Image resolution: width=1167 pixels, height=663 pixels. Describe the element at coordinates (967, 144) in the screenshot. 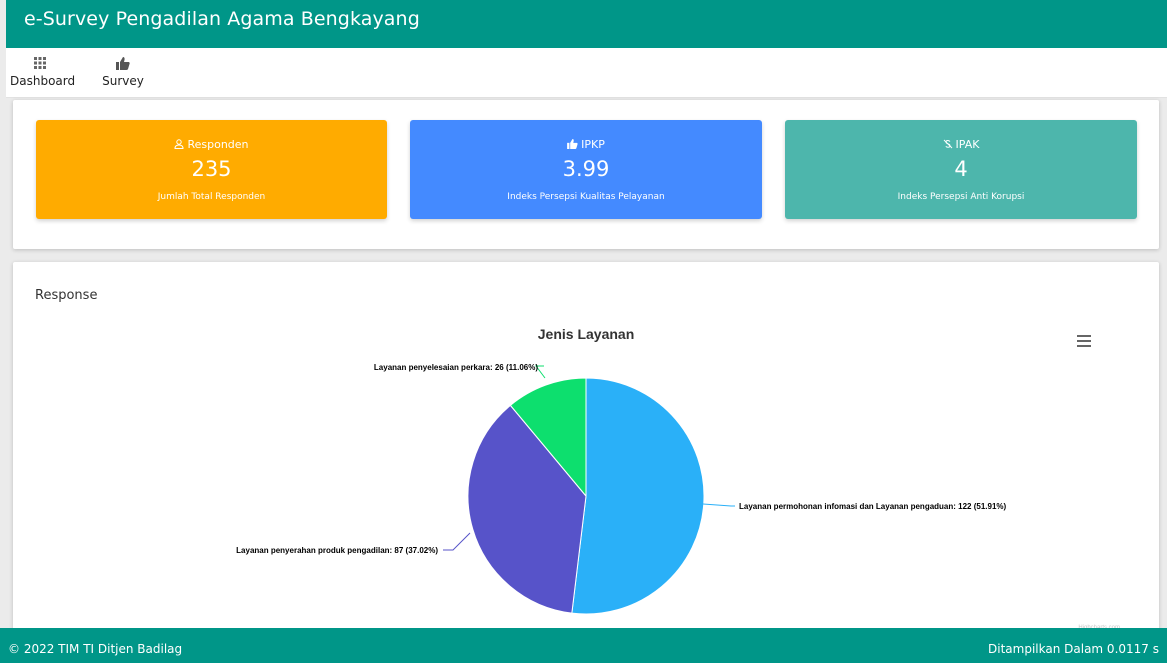

I see `stat-label: IPAK` at that location.